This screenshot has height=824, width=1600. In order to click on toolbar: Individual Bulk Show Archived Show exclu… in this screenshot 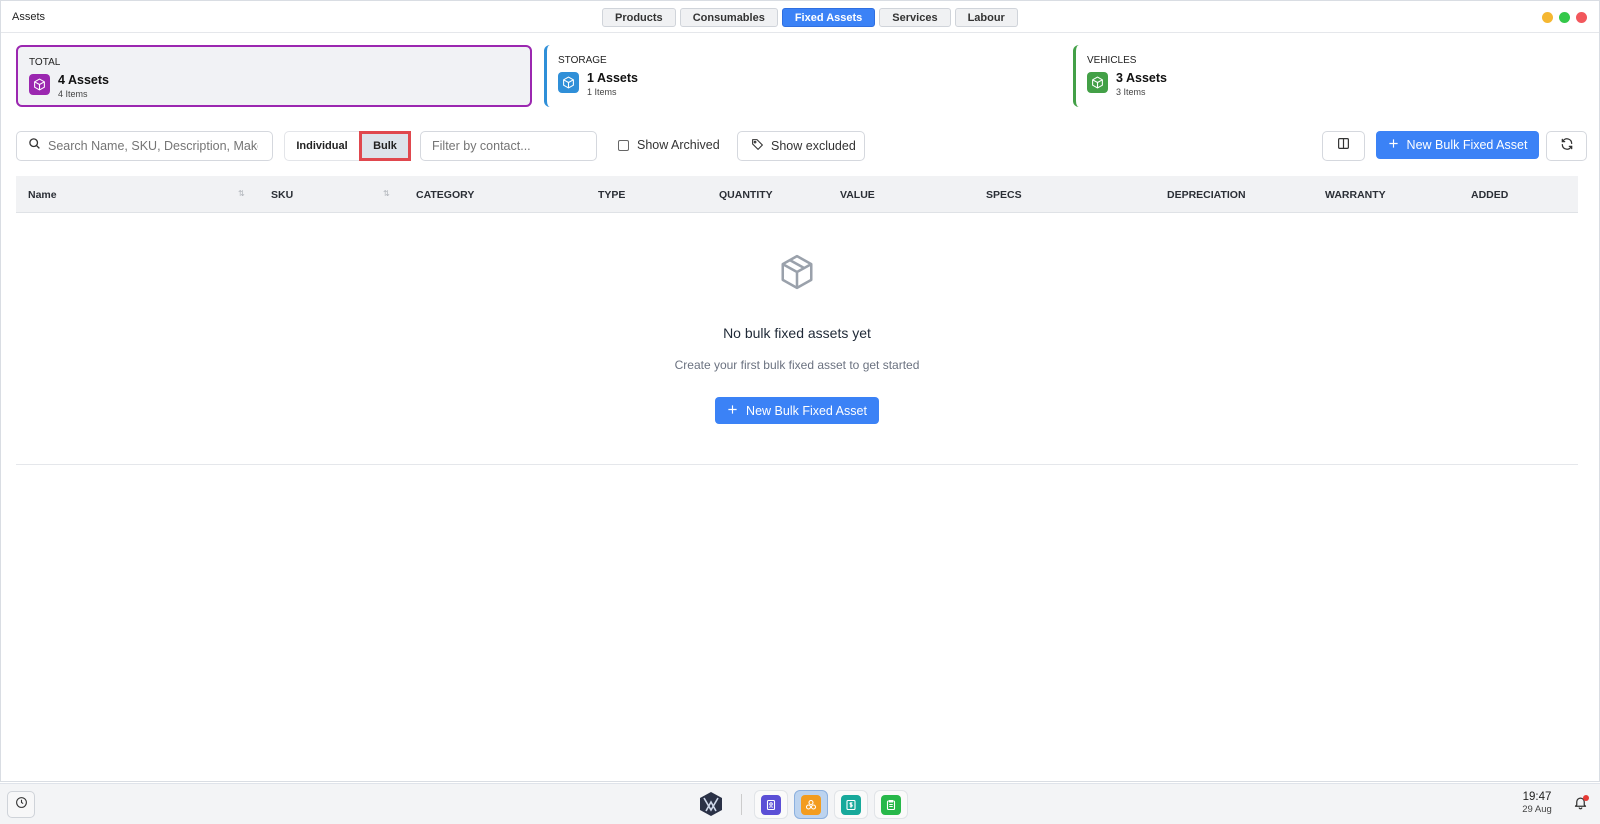, I will do `click(801, 146)`.